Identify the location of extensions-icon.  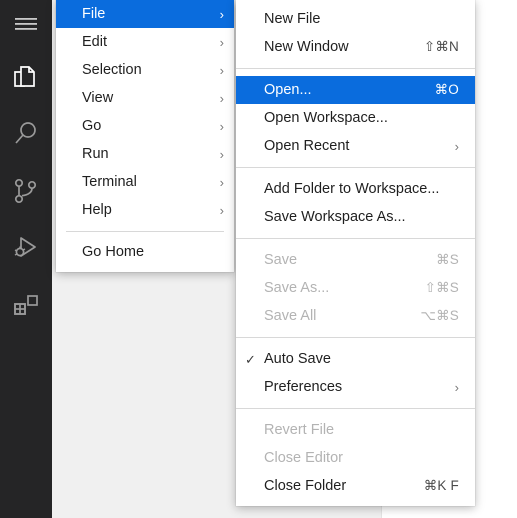
(26, 304).